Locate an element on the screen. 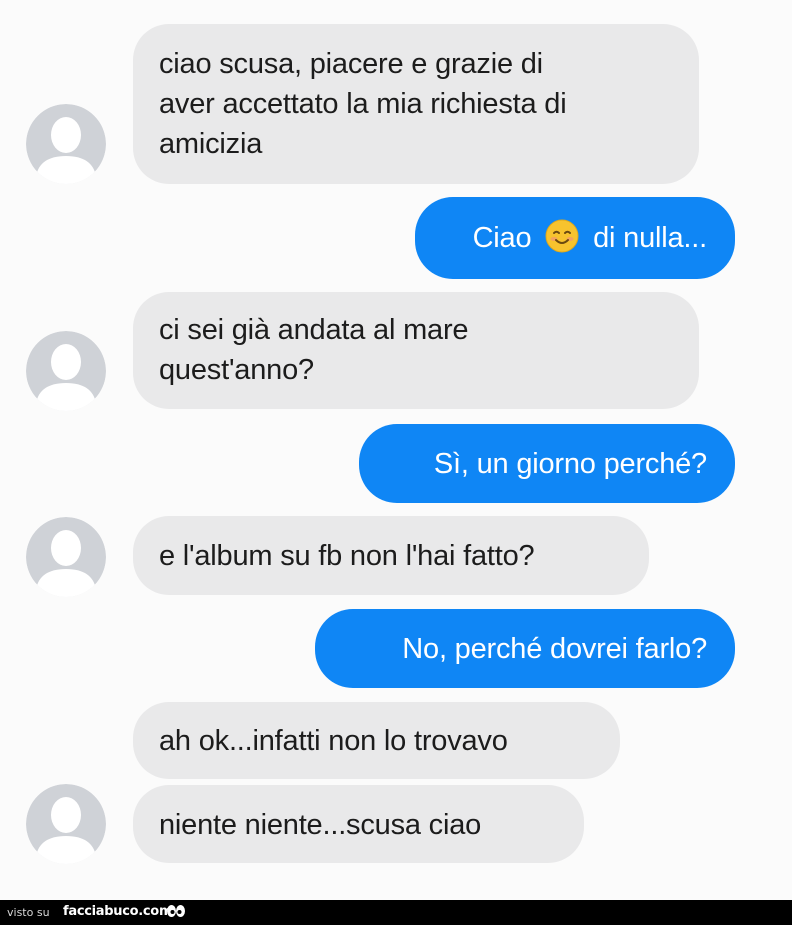 The width and height of the screenshot is (792, 925). message-line: ci sei già andata al mare is located at coordinates (314, 330).